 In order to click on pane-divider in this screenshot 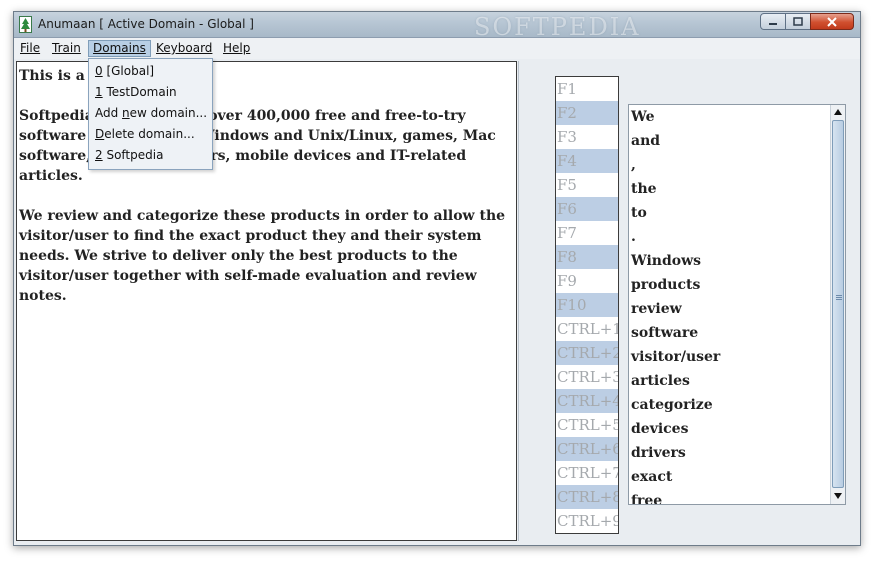, I will do `click(518, 301)`.